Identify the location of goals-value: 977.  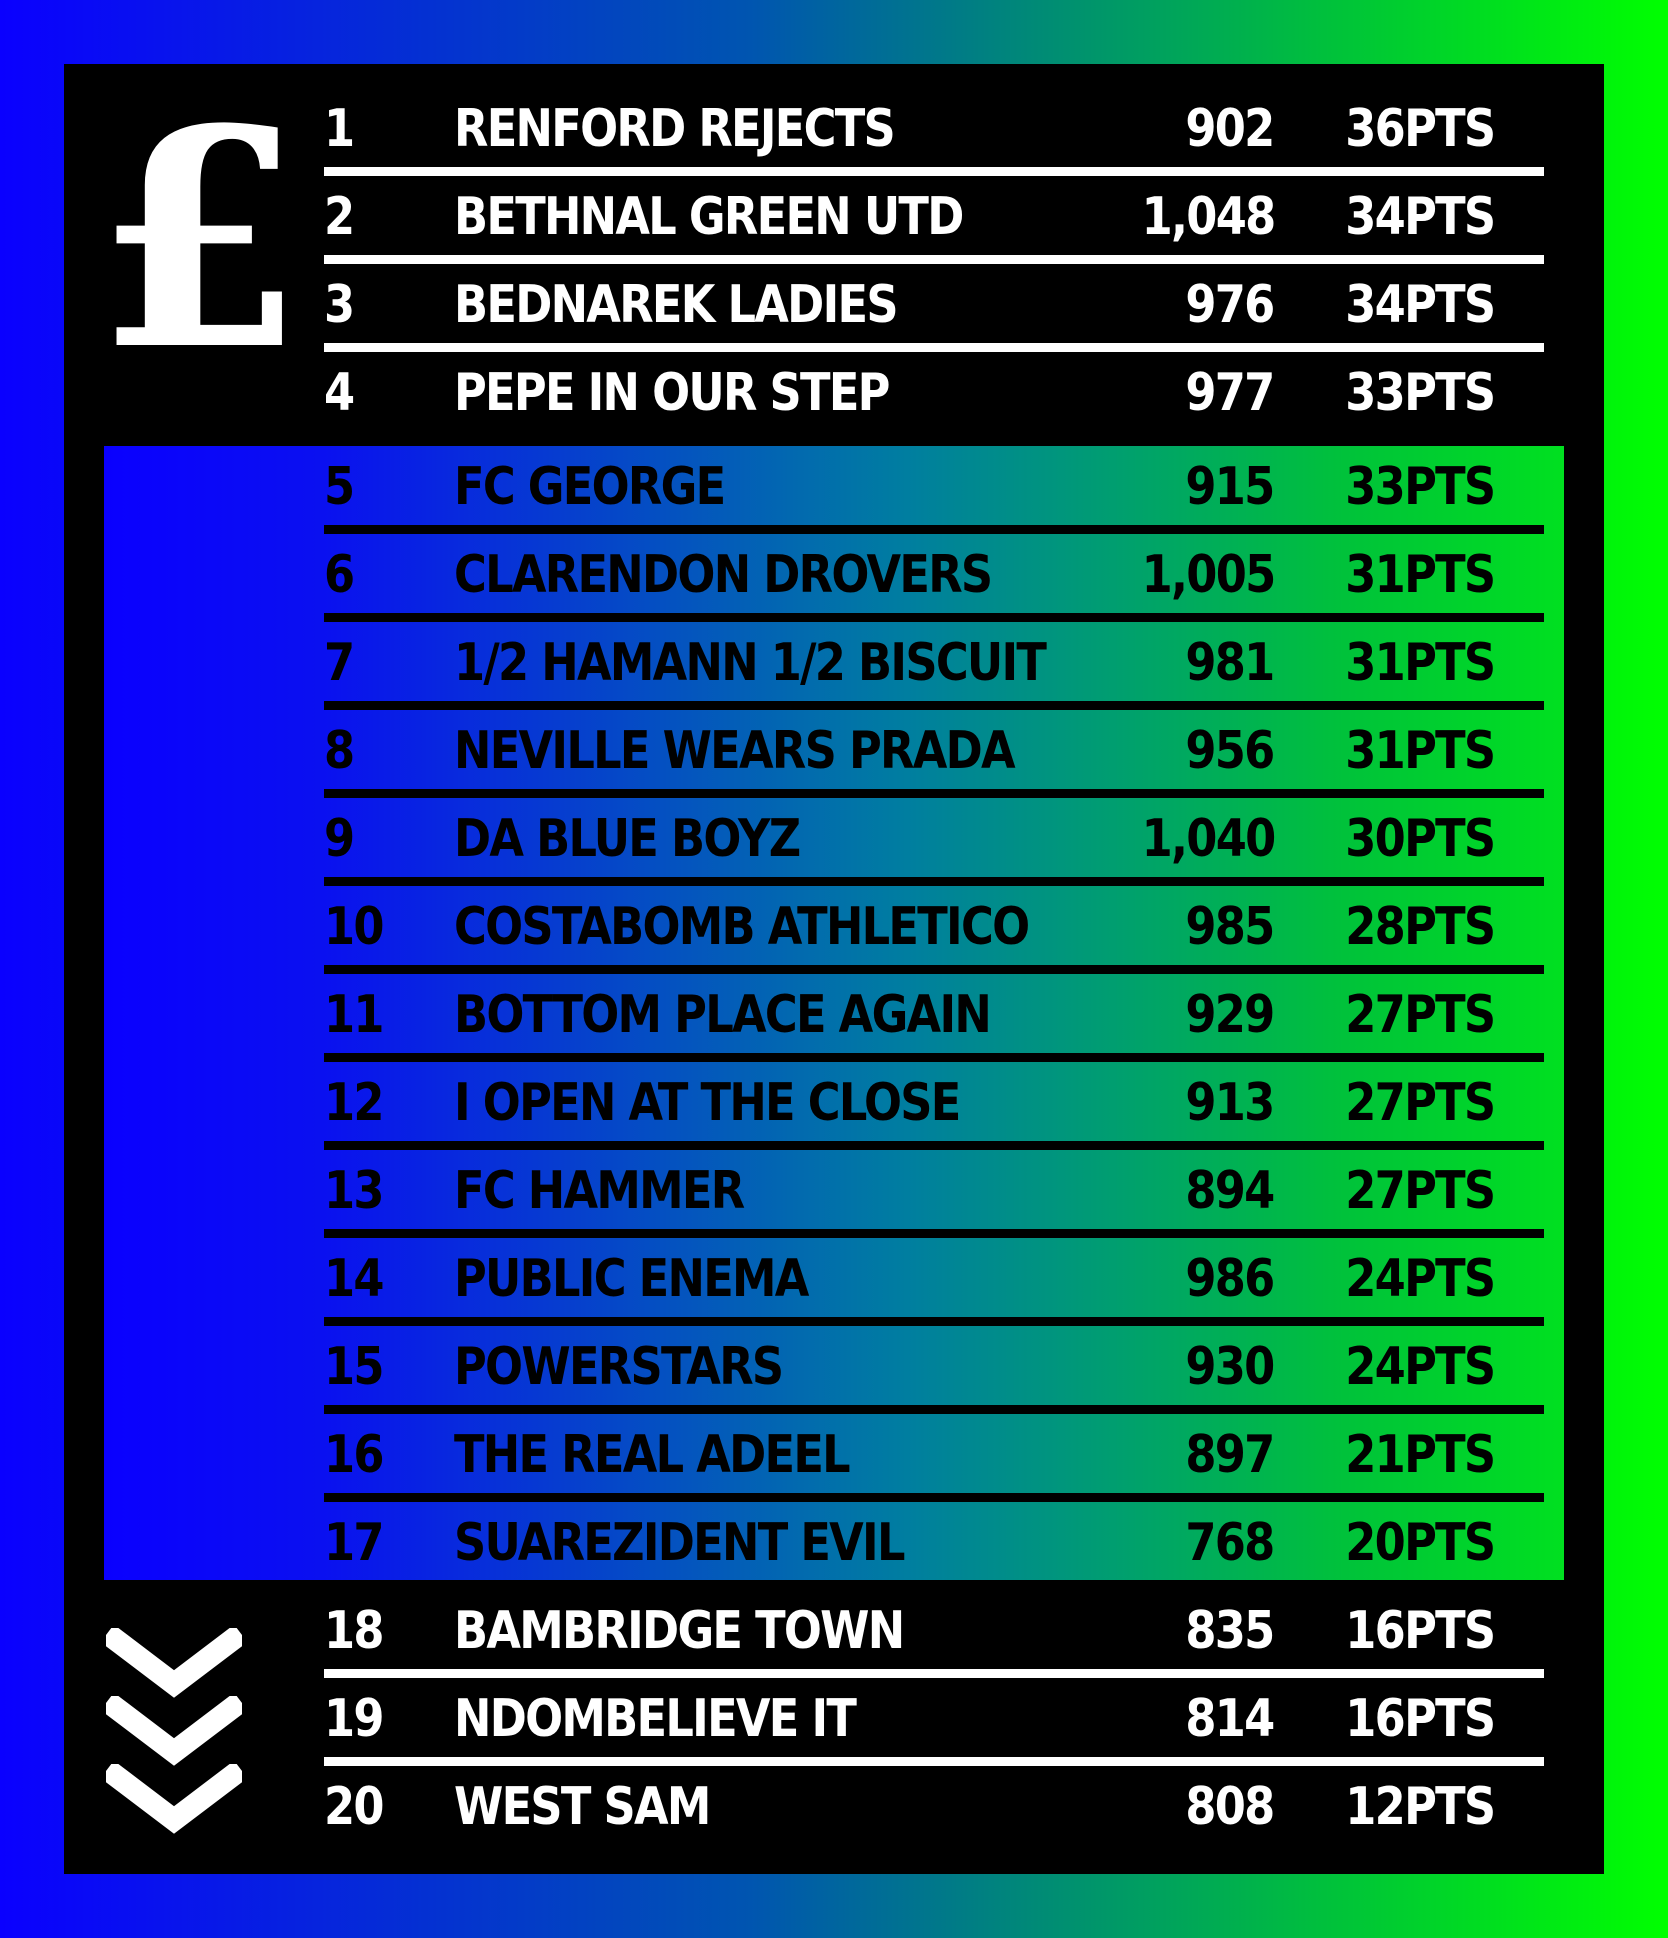
(1230, 393).